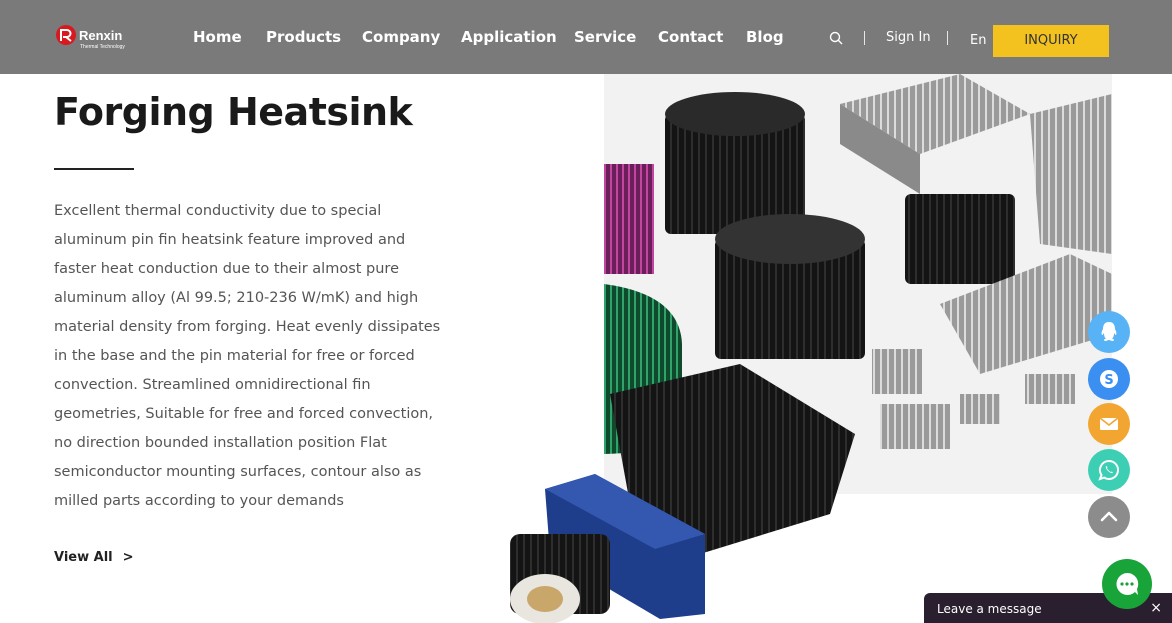  Describe the element at coordinates (128, 557) in the screenshot. I see `arrow-right-icon: >` at that location.